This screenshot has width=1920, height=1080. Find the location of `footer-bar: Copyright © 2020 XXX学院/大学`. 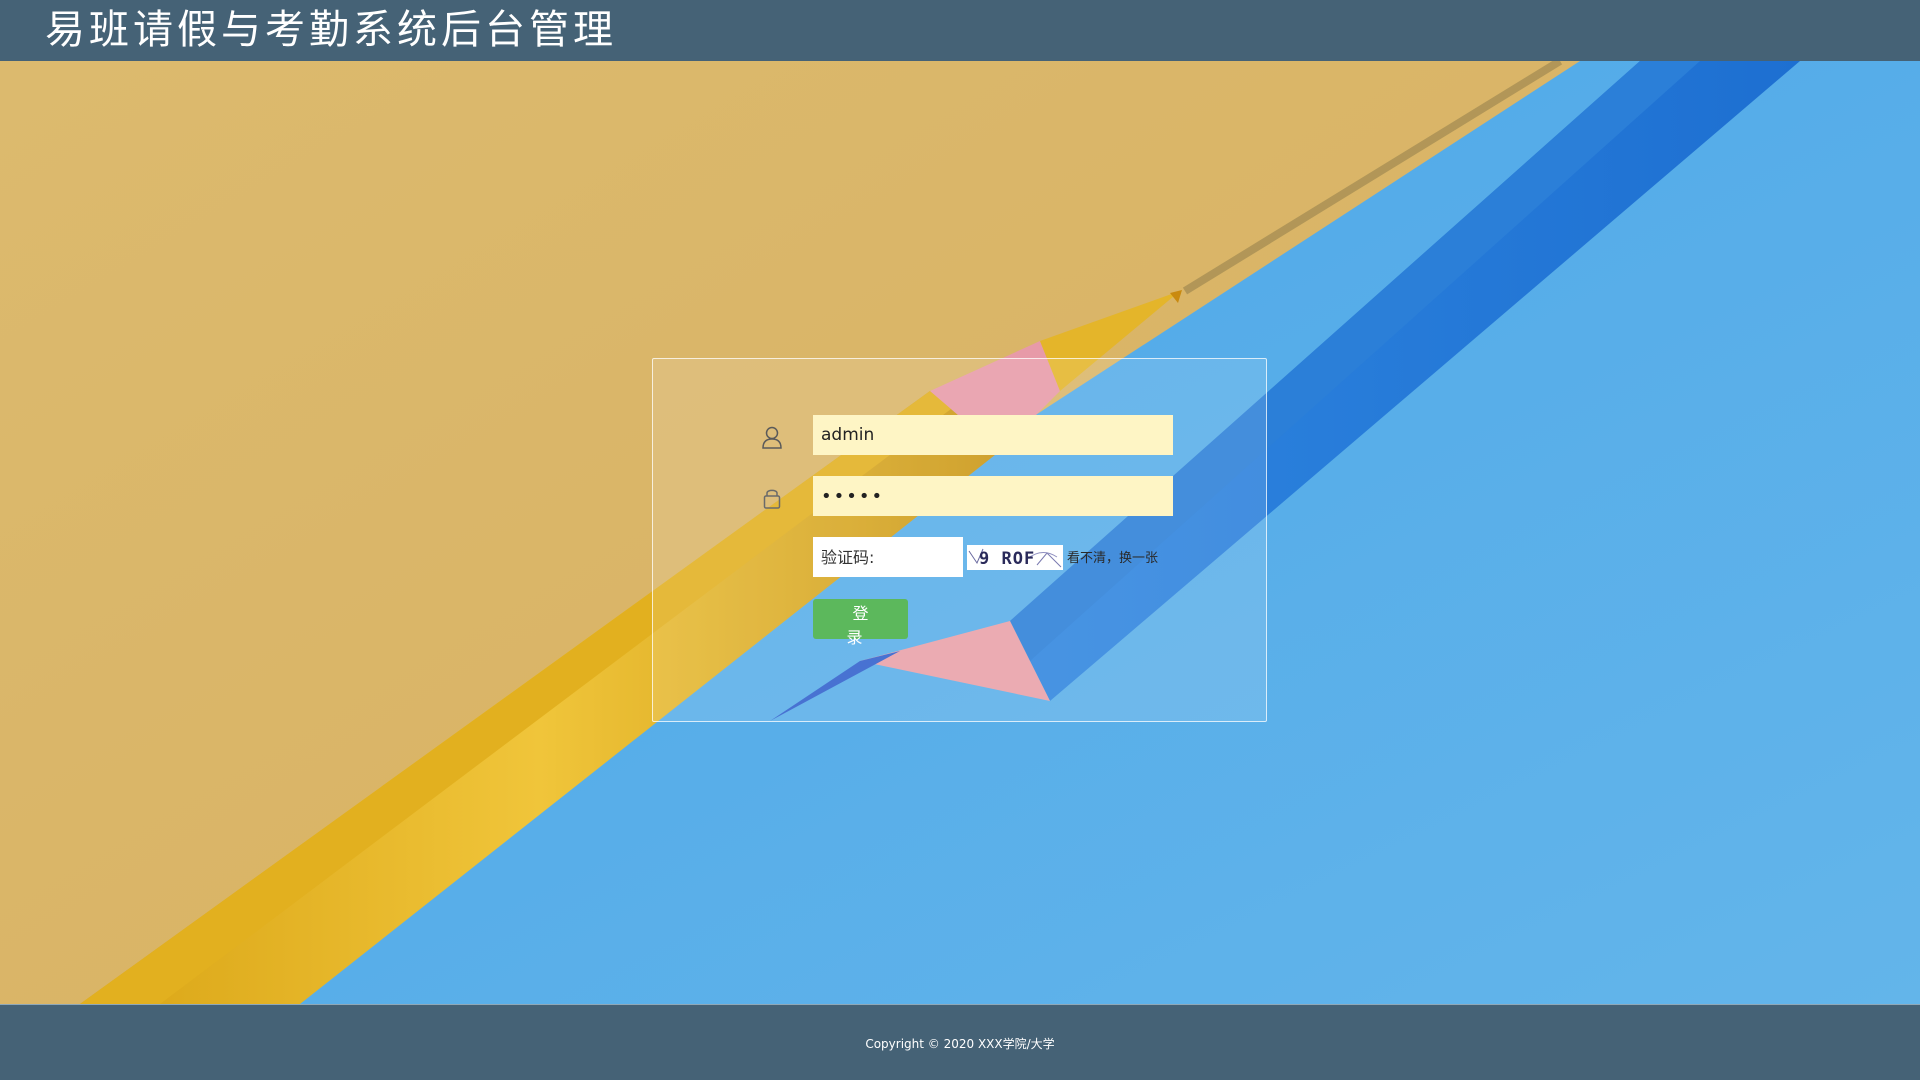

footer-bar: Copyright © 2020 XXX学院/大学 is located at coordinates (960, 1042).